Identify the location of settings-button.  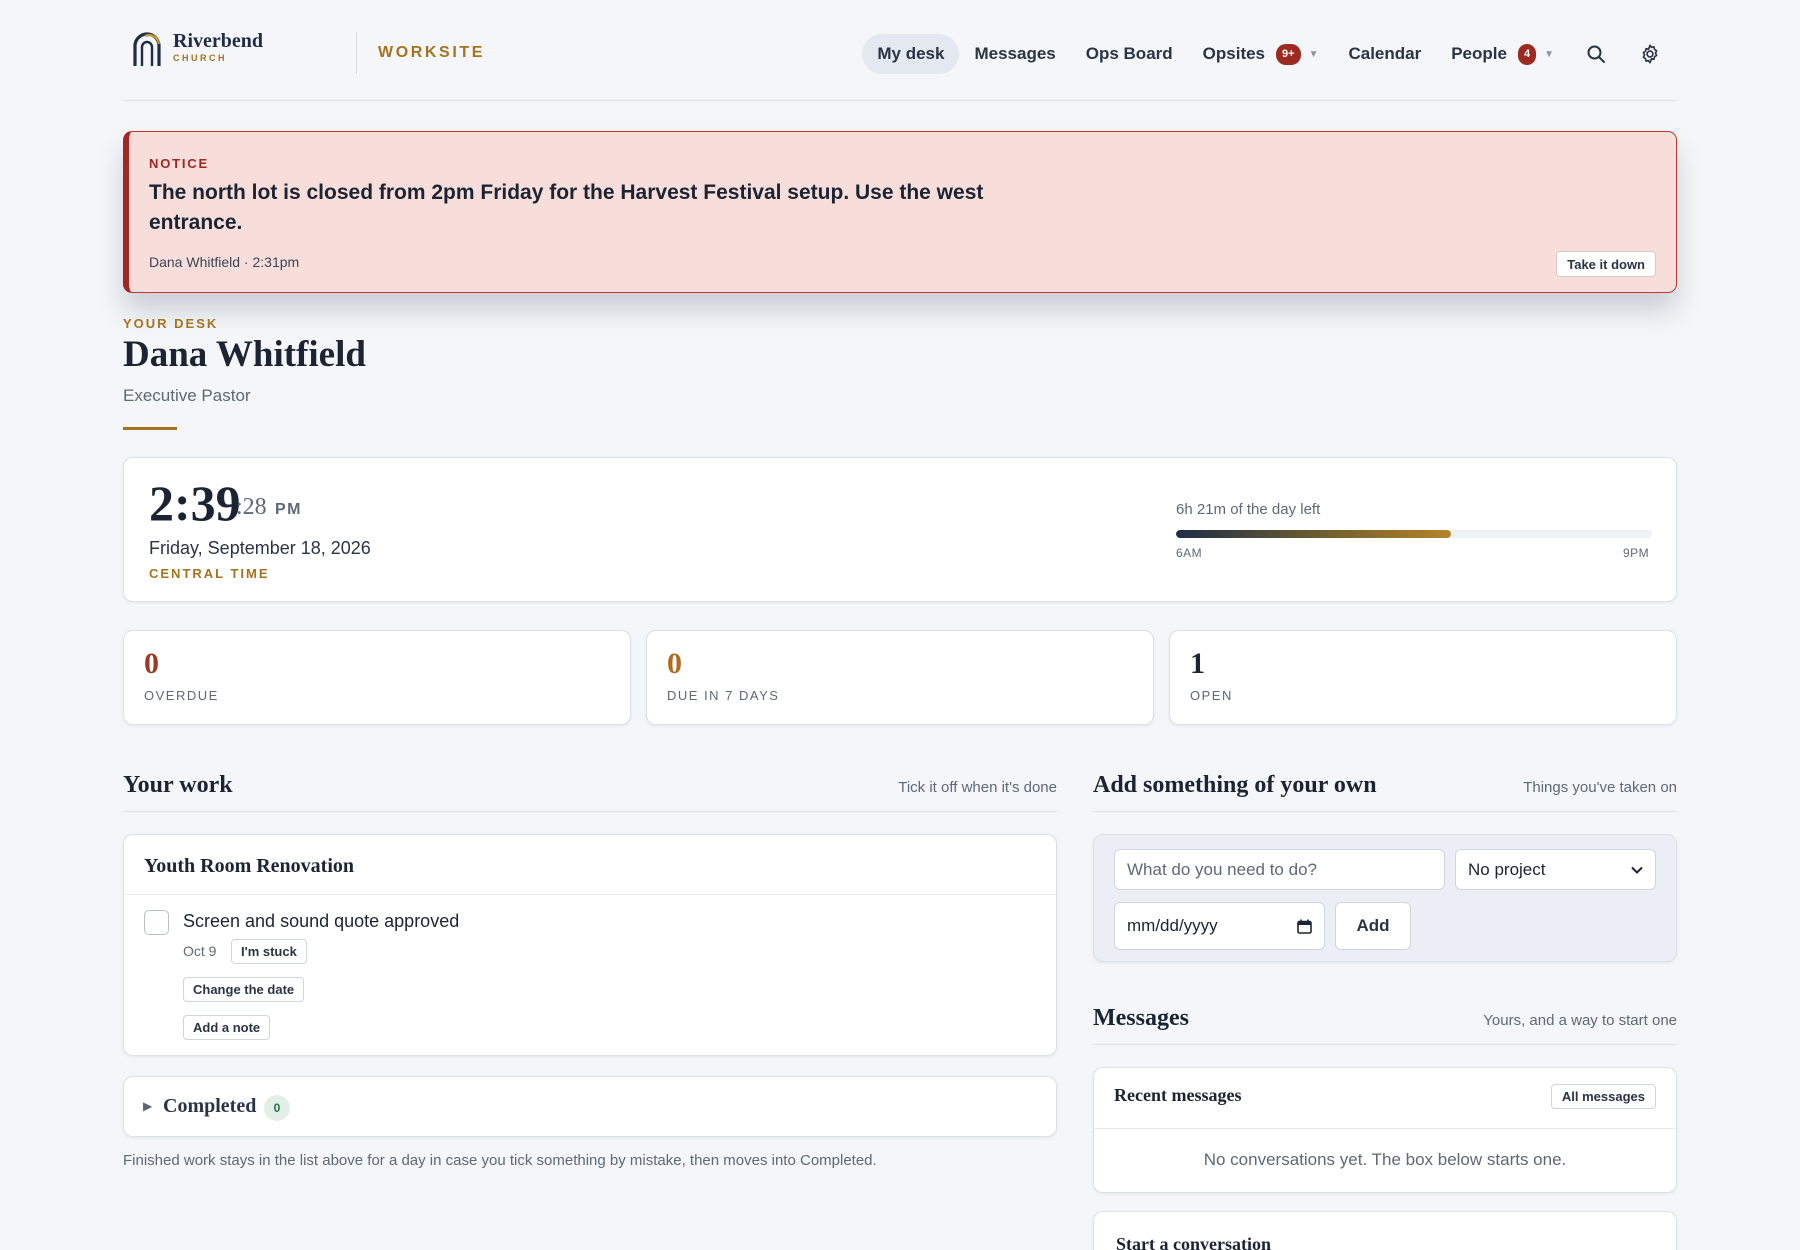
(1650, 54).